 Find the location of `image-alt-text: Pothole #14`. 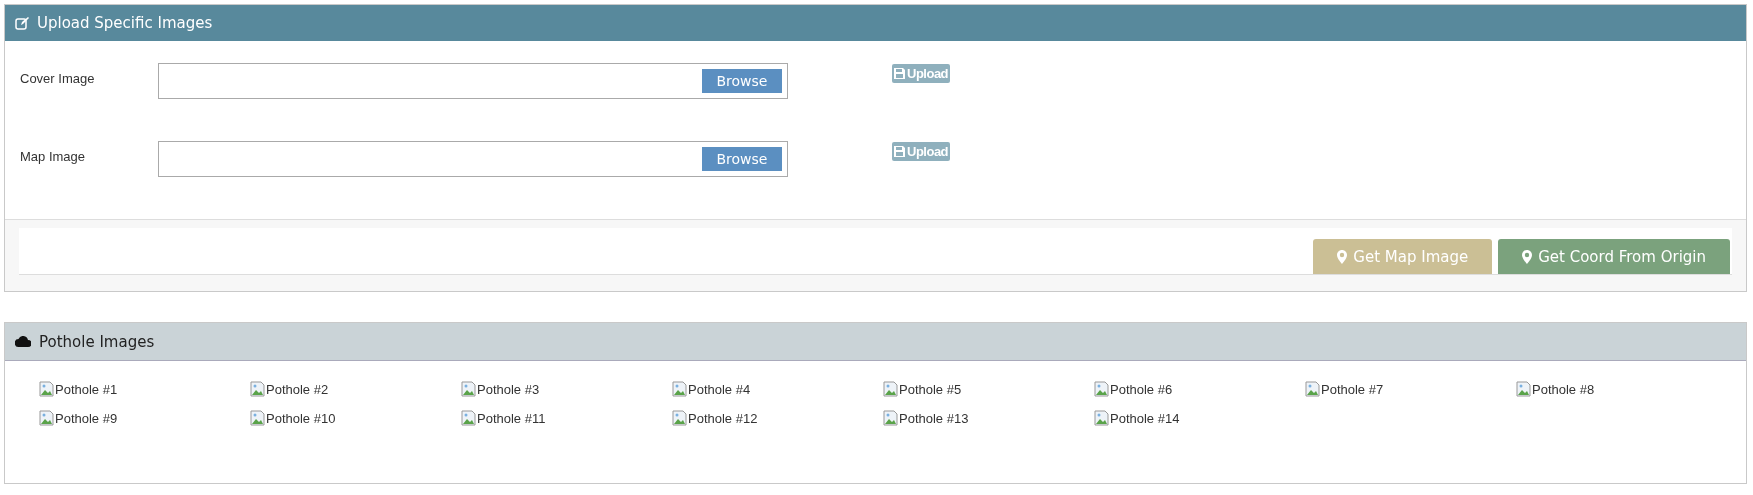

image-alt-text: Pothole #14 is located at coordinates (1145, 418).